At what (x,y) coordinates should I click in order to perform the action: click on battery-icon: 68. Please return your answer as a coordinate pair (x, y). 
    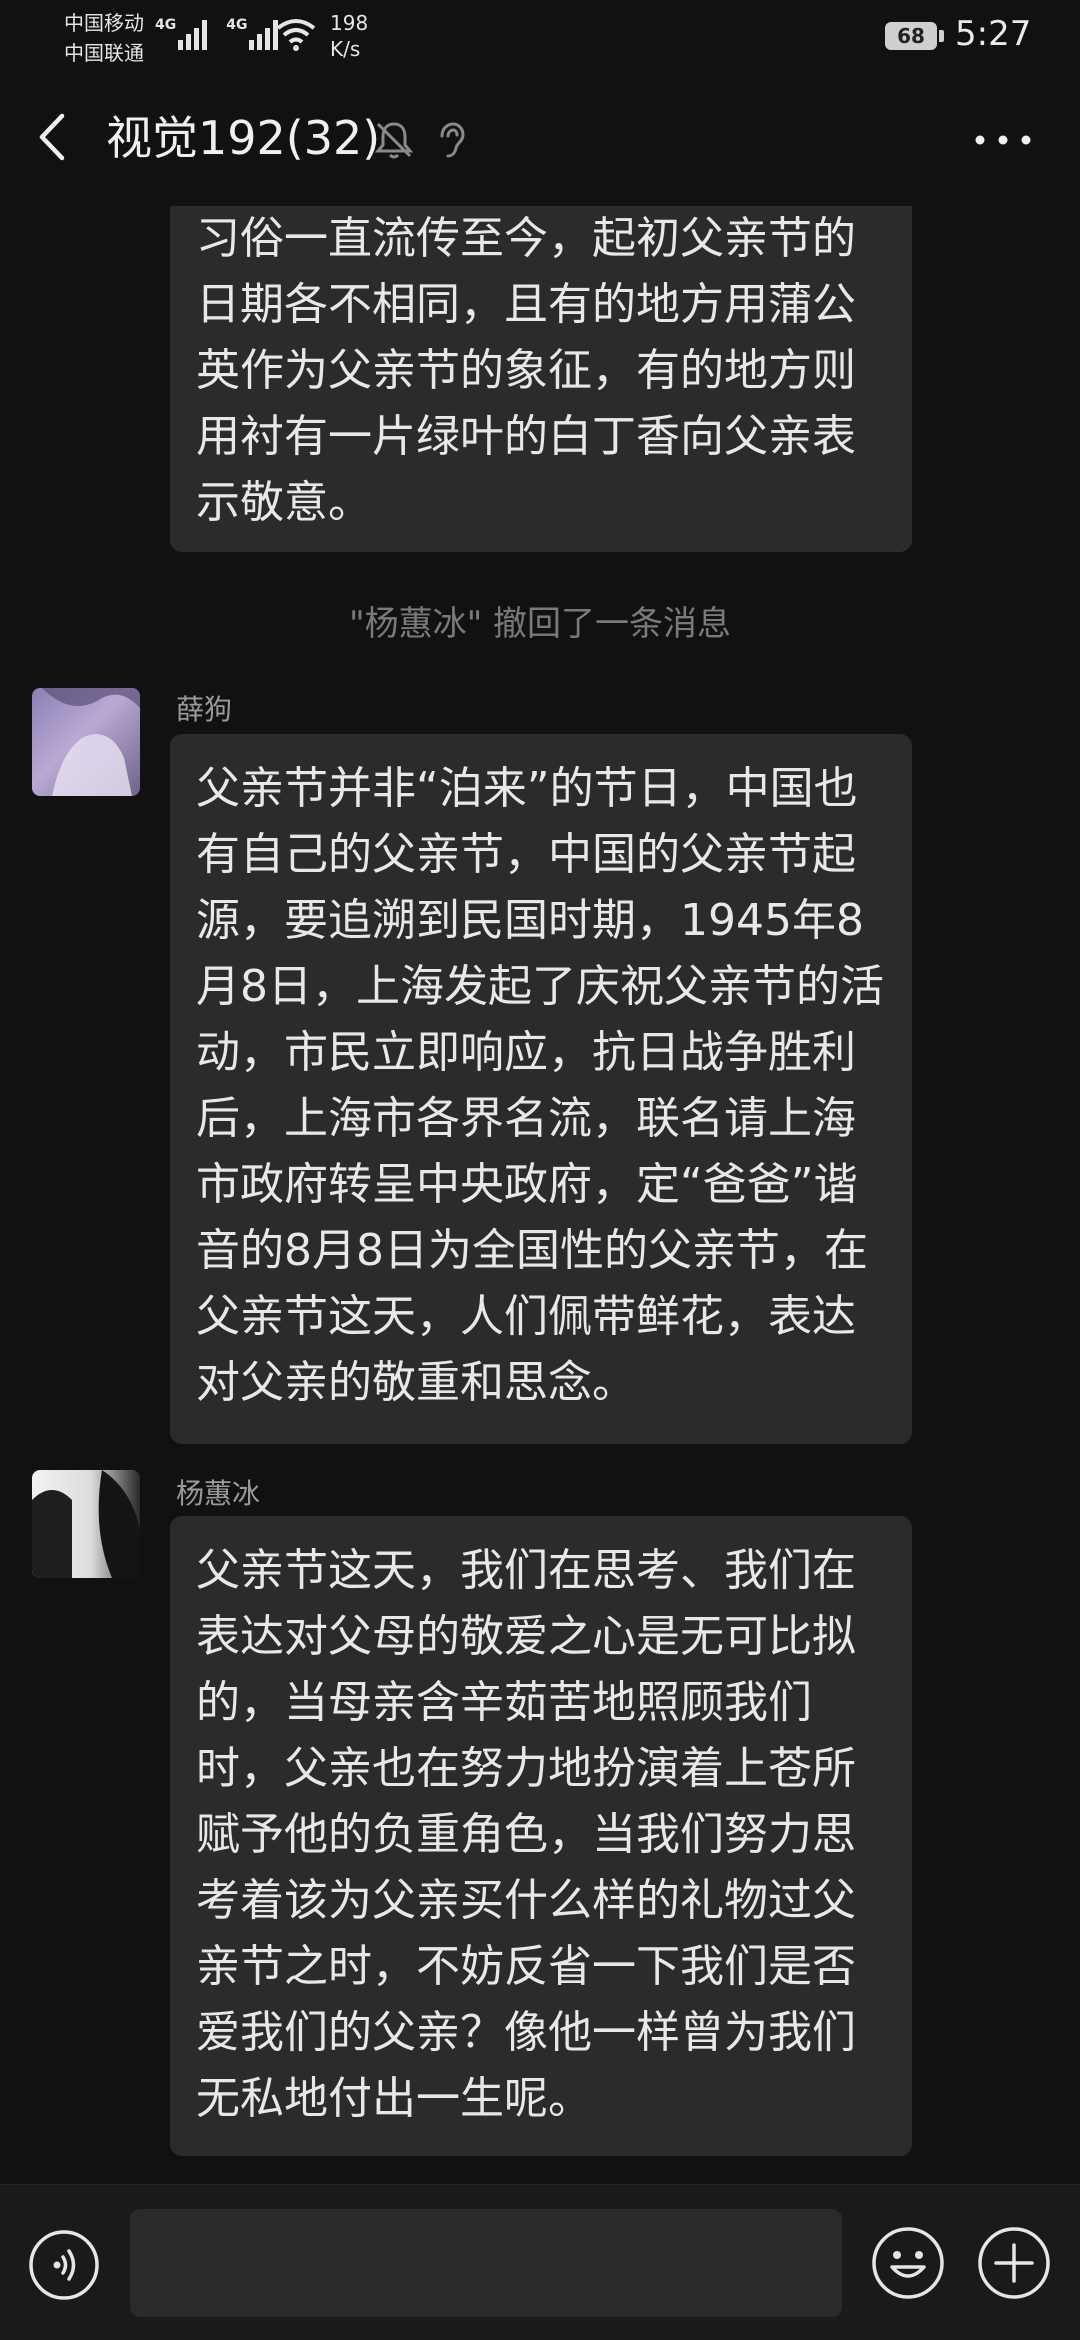
    Looking at the image, I should click on (911, 36).